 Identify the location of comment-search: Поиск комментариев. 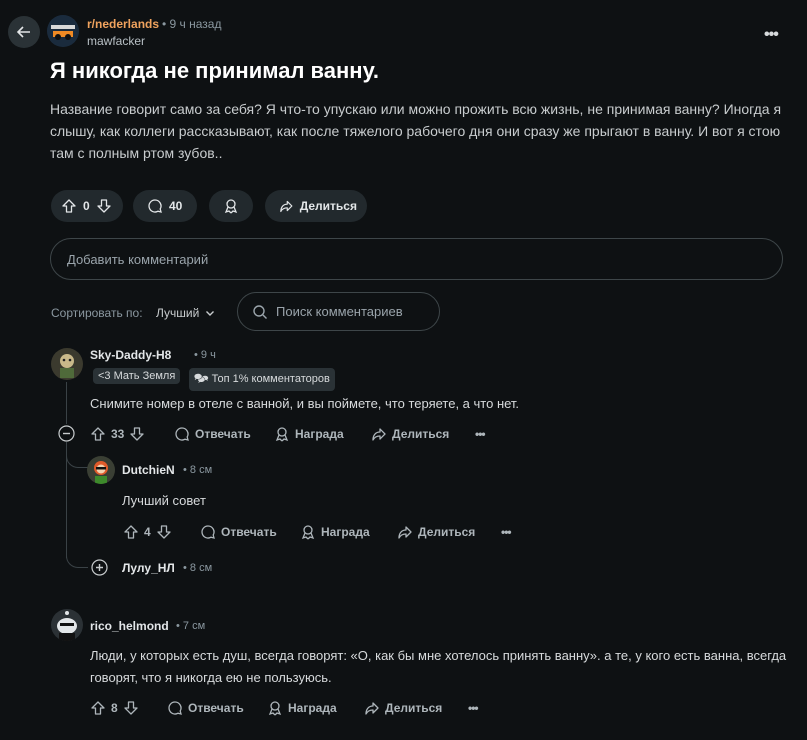
(338, 311).